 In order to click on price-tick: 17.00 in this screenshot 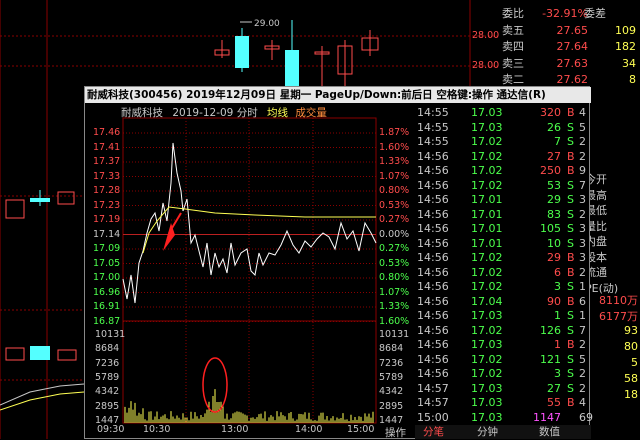, I will do `click(107, 277)`.